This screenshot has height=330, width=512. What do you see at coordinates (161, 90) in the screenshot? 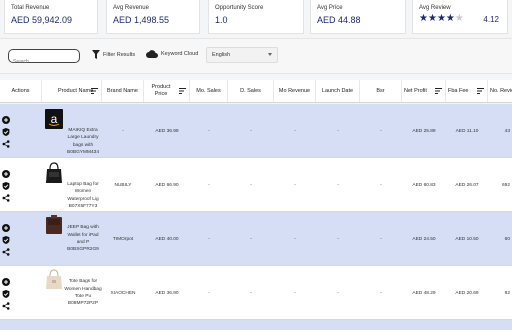
I see `col-product-price-label: Product Price` at bounding box center [161, 90].